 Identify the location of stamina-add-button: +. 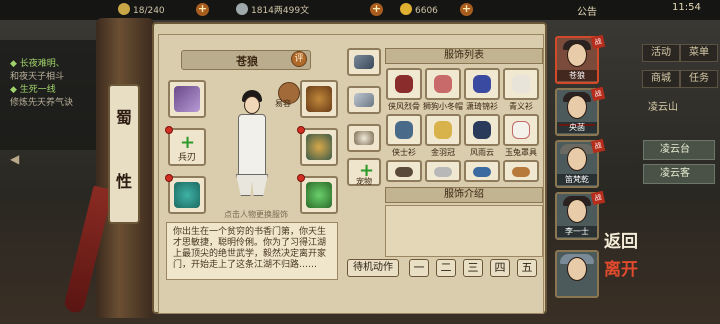
(202, 9).